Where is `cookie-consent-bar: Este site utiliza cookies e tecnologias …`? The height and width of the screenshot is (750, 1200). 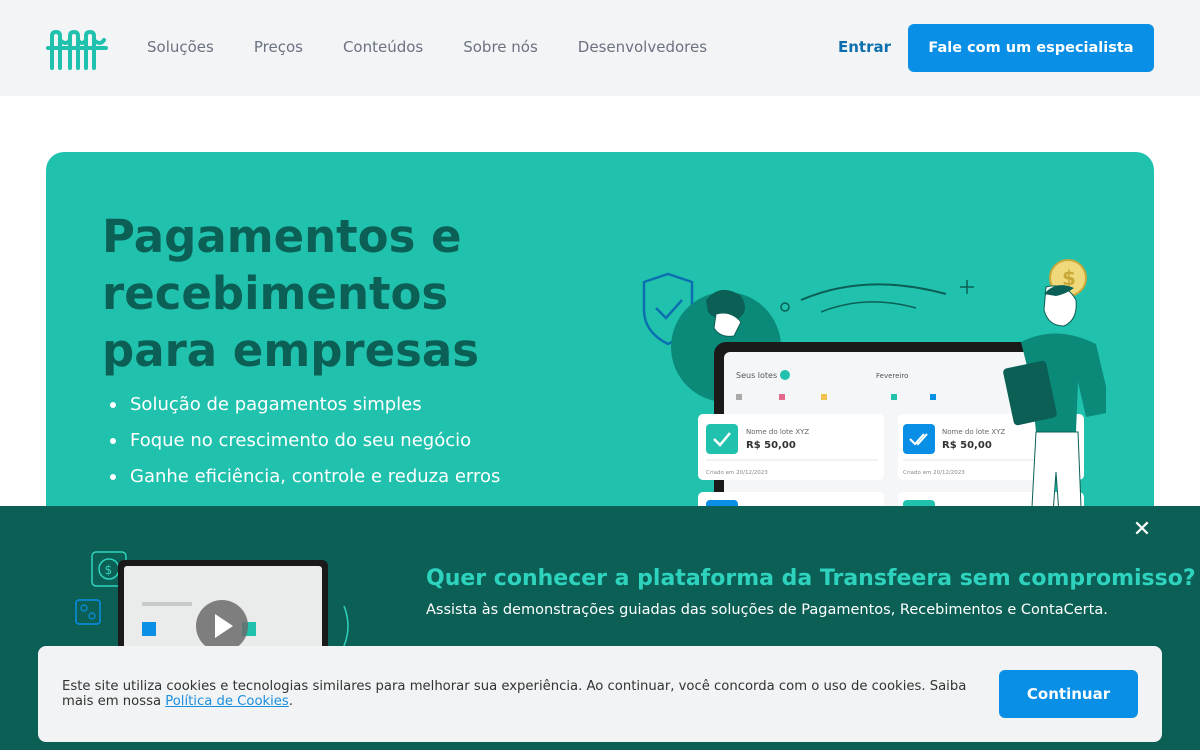 cookie-consent-bar: Este site utiliza cookies e tecnologias … is located at coordinates (600, 694).